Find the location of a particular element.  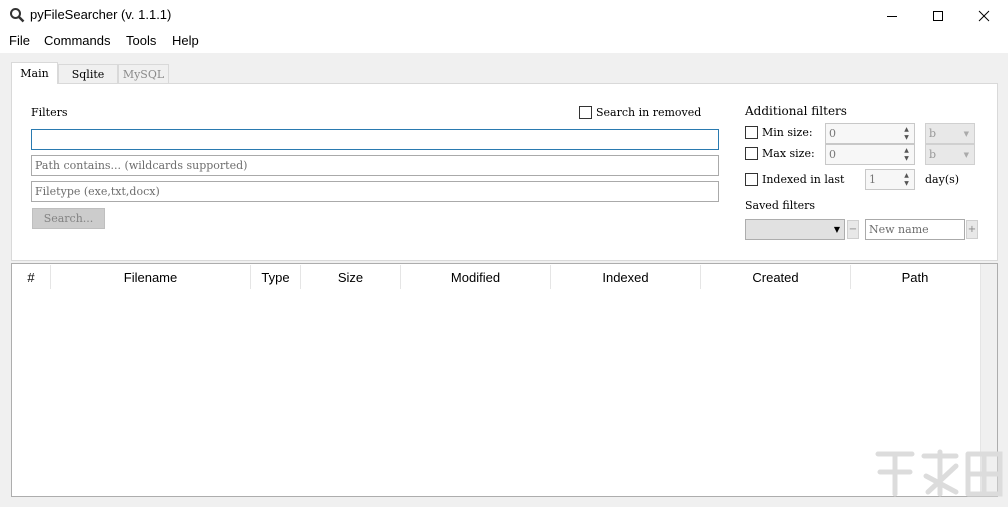

minimize-button is located at coordinates (892, 15).